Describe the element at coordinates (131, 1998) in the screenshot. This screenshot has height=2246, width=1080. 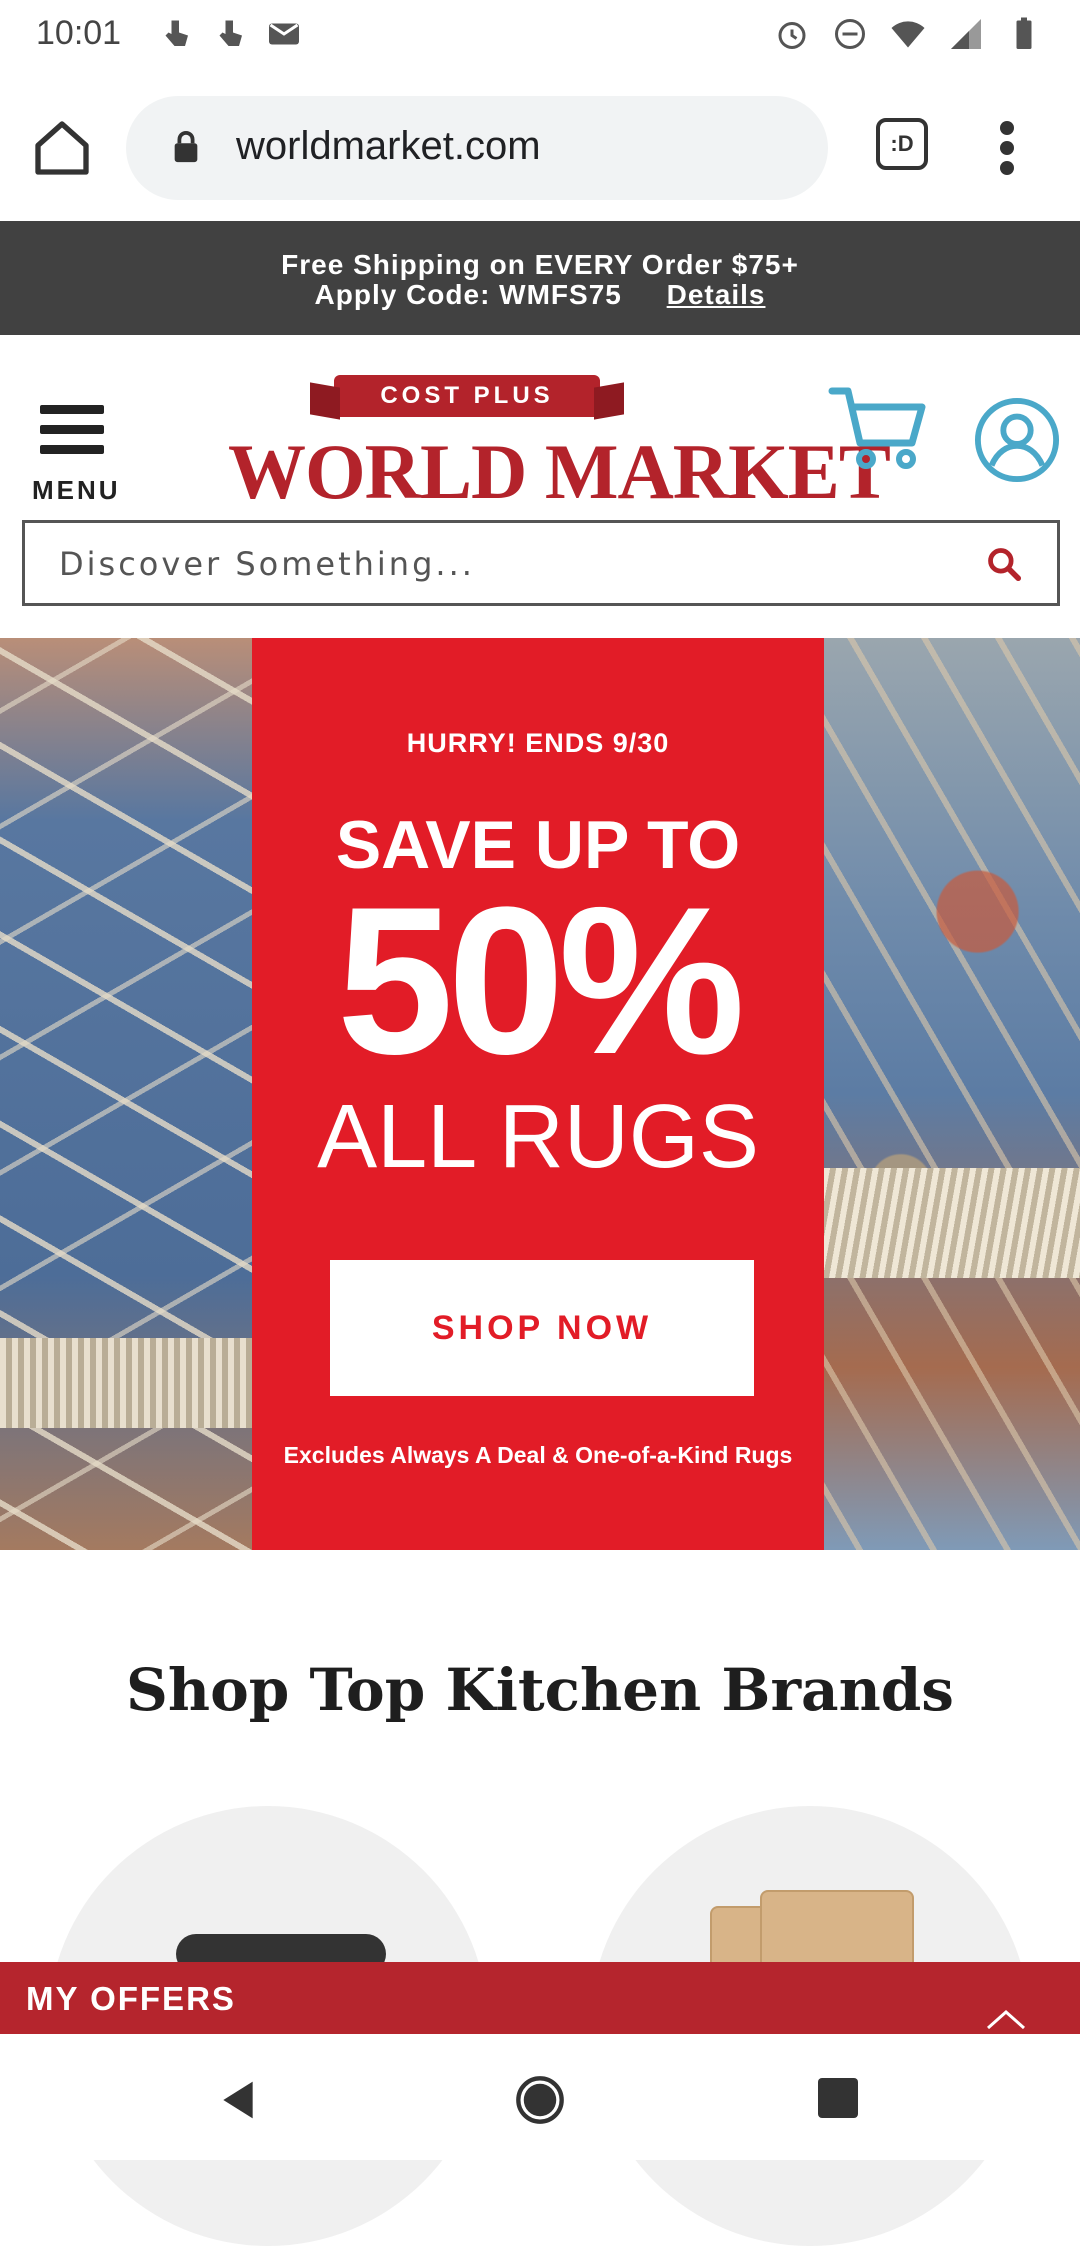
I see `my-offers-label: MY OFFERS` at that location.